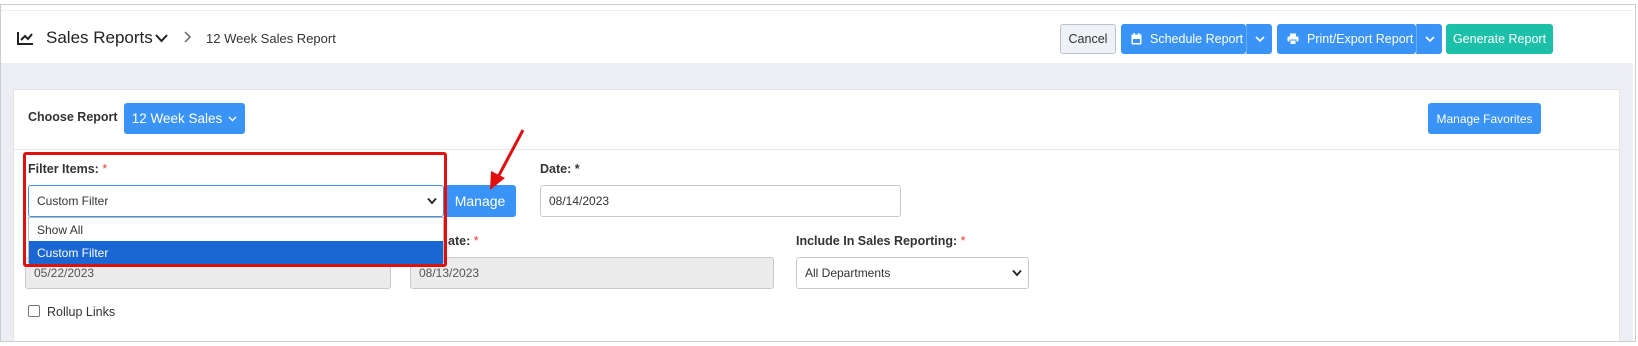 The image size is (1638, 346). I want to click on include-sales-label: Include In Sales Reporting: *, so click(881, 241).